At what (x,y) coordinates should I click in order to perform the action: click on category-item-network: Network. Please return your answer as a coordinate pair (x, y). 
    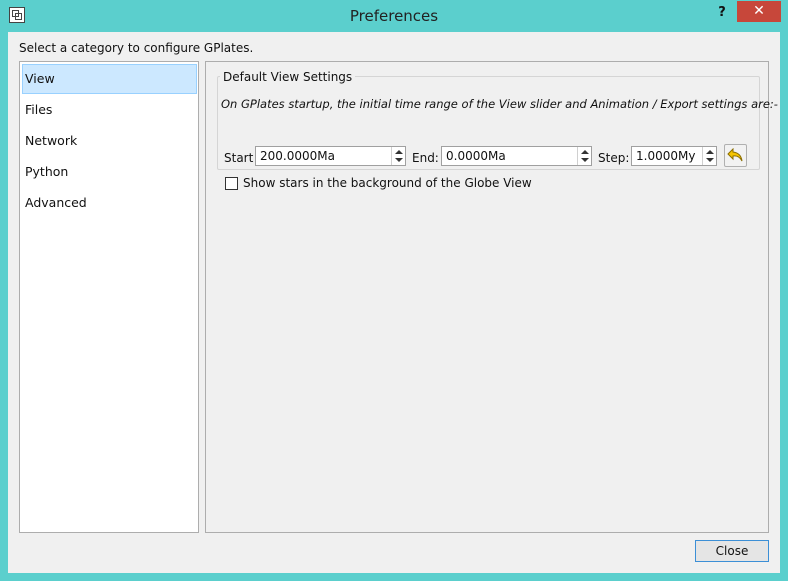
    Looking at the image, I should click on (109, 141).